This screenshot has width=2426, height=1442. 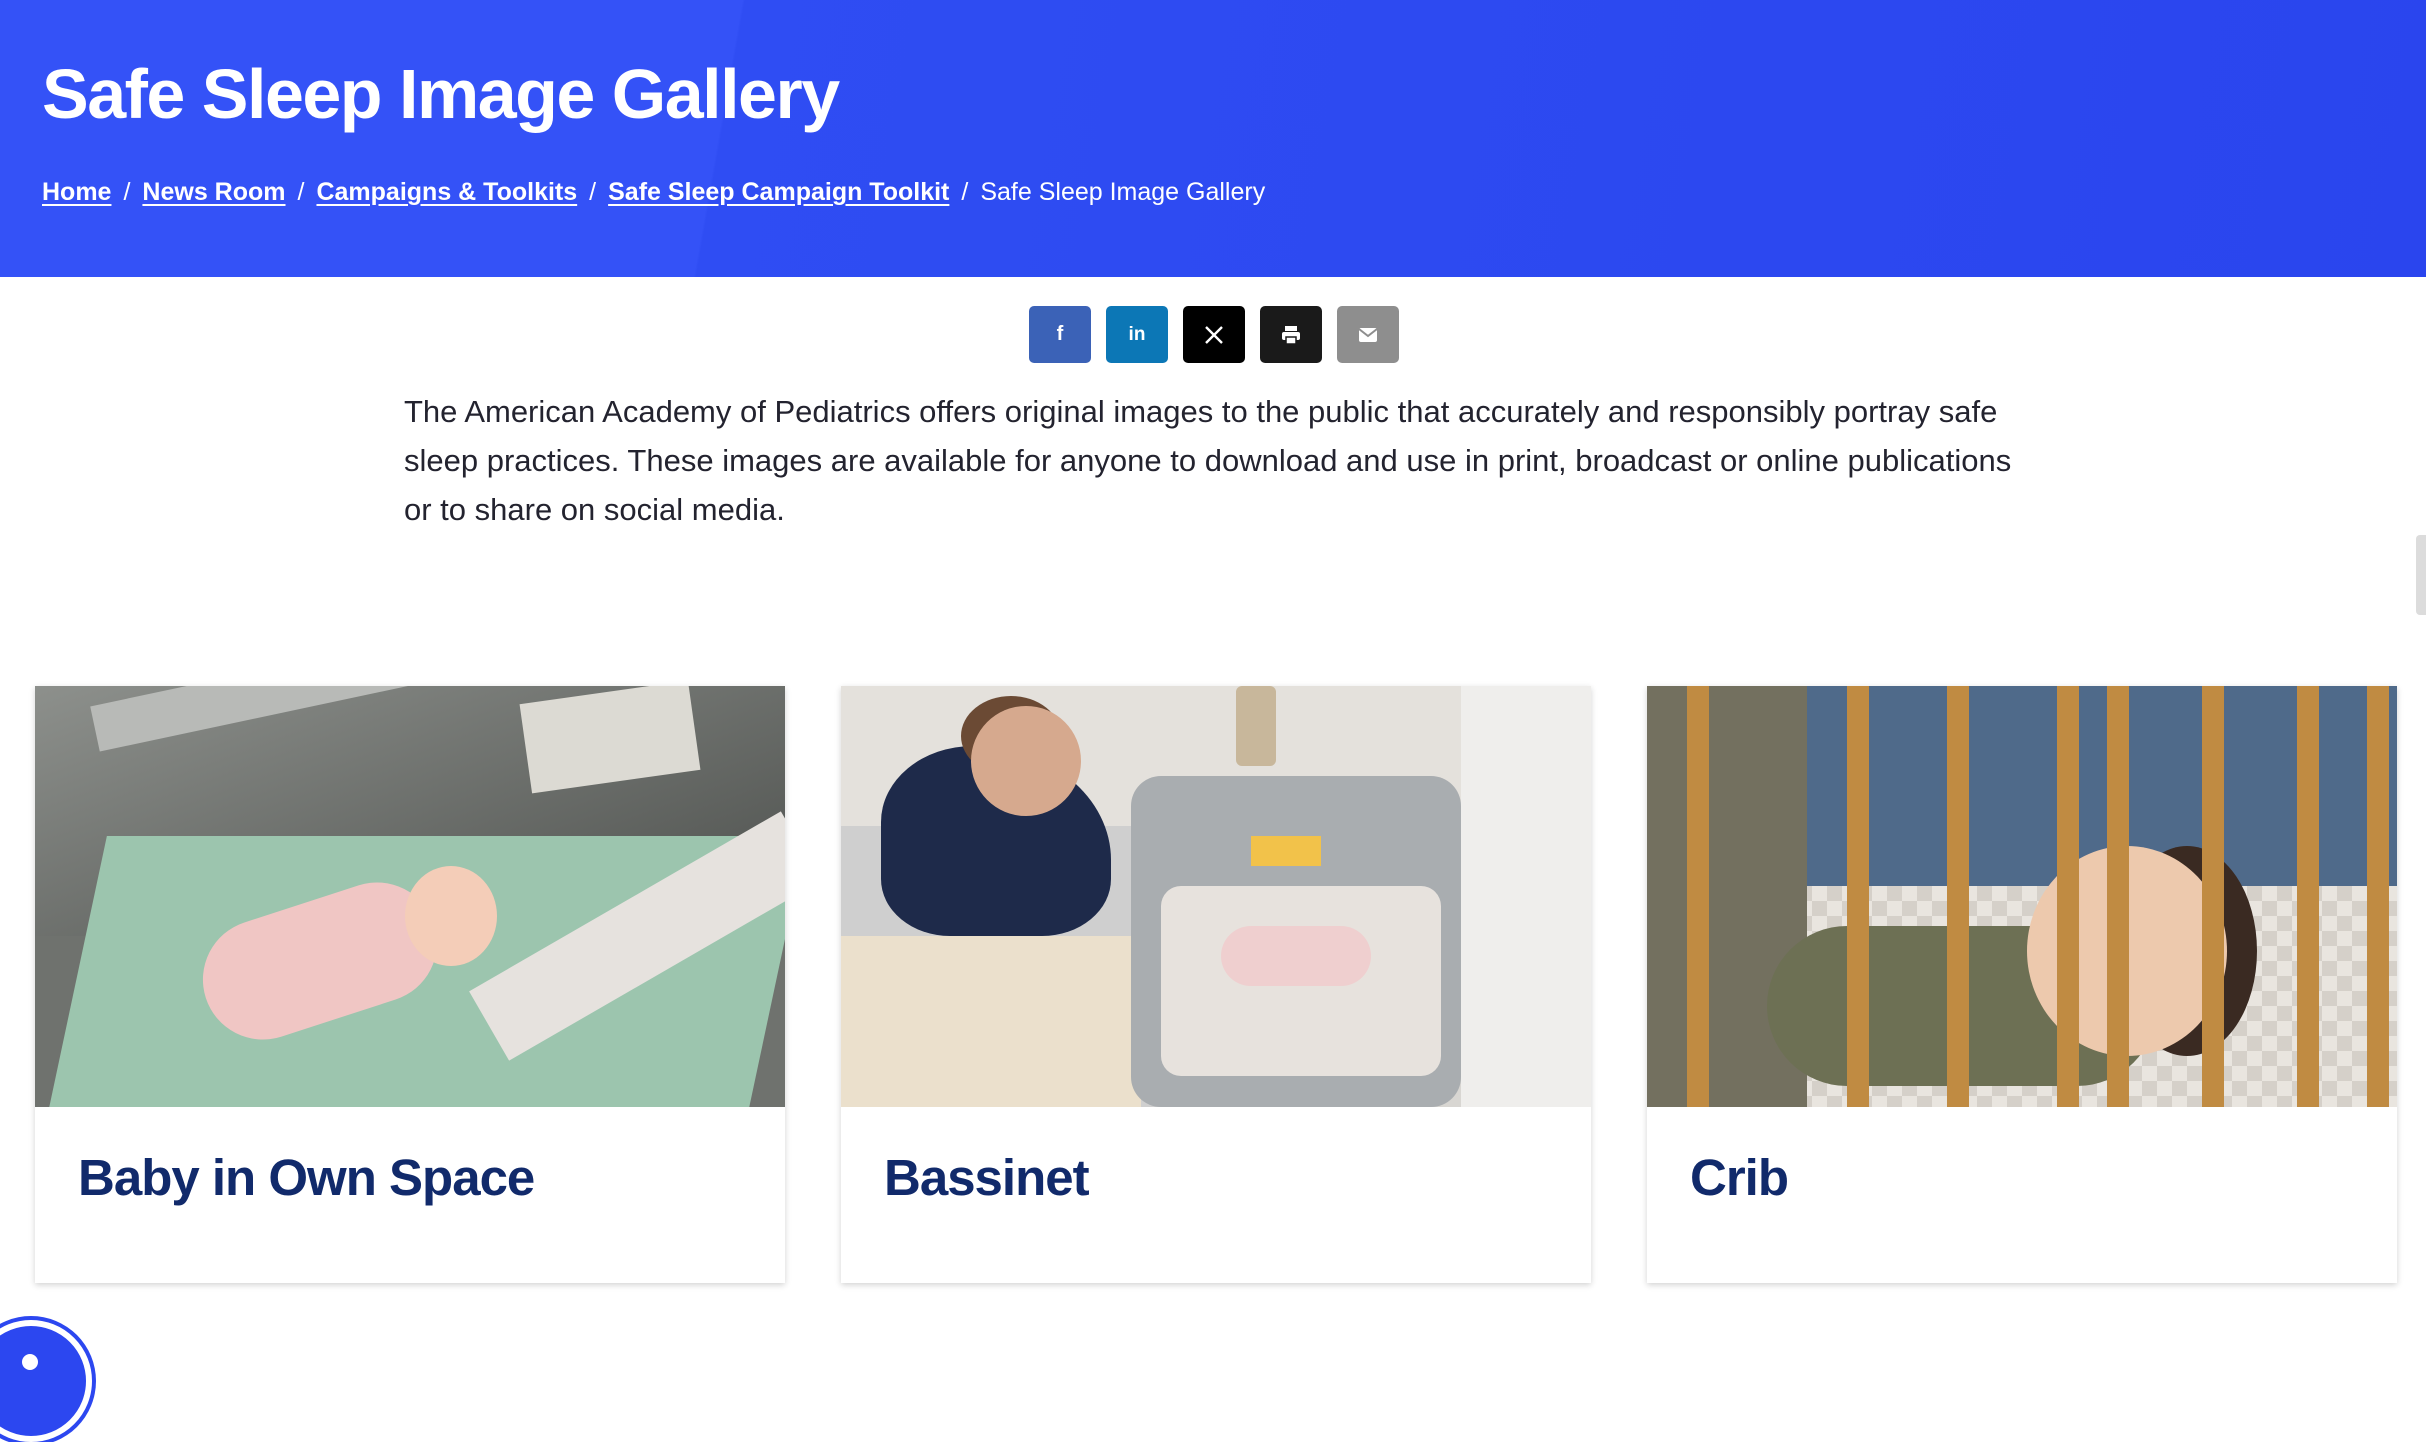 What do you see at coordinates (46, 1381) in the screenshot?
I see `accessibility-button` at bounding box center [46, 1381].